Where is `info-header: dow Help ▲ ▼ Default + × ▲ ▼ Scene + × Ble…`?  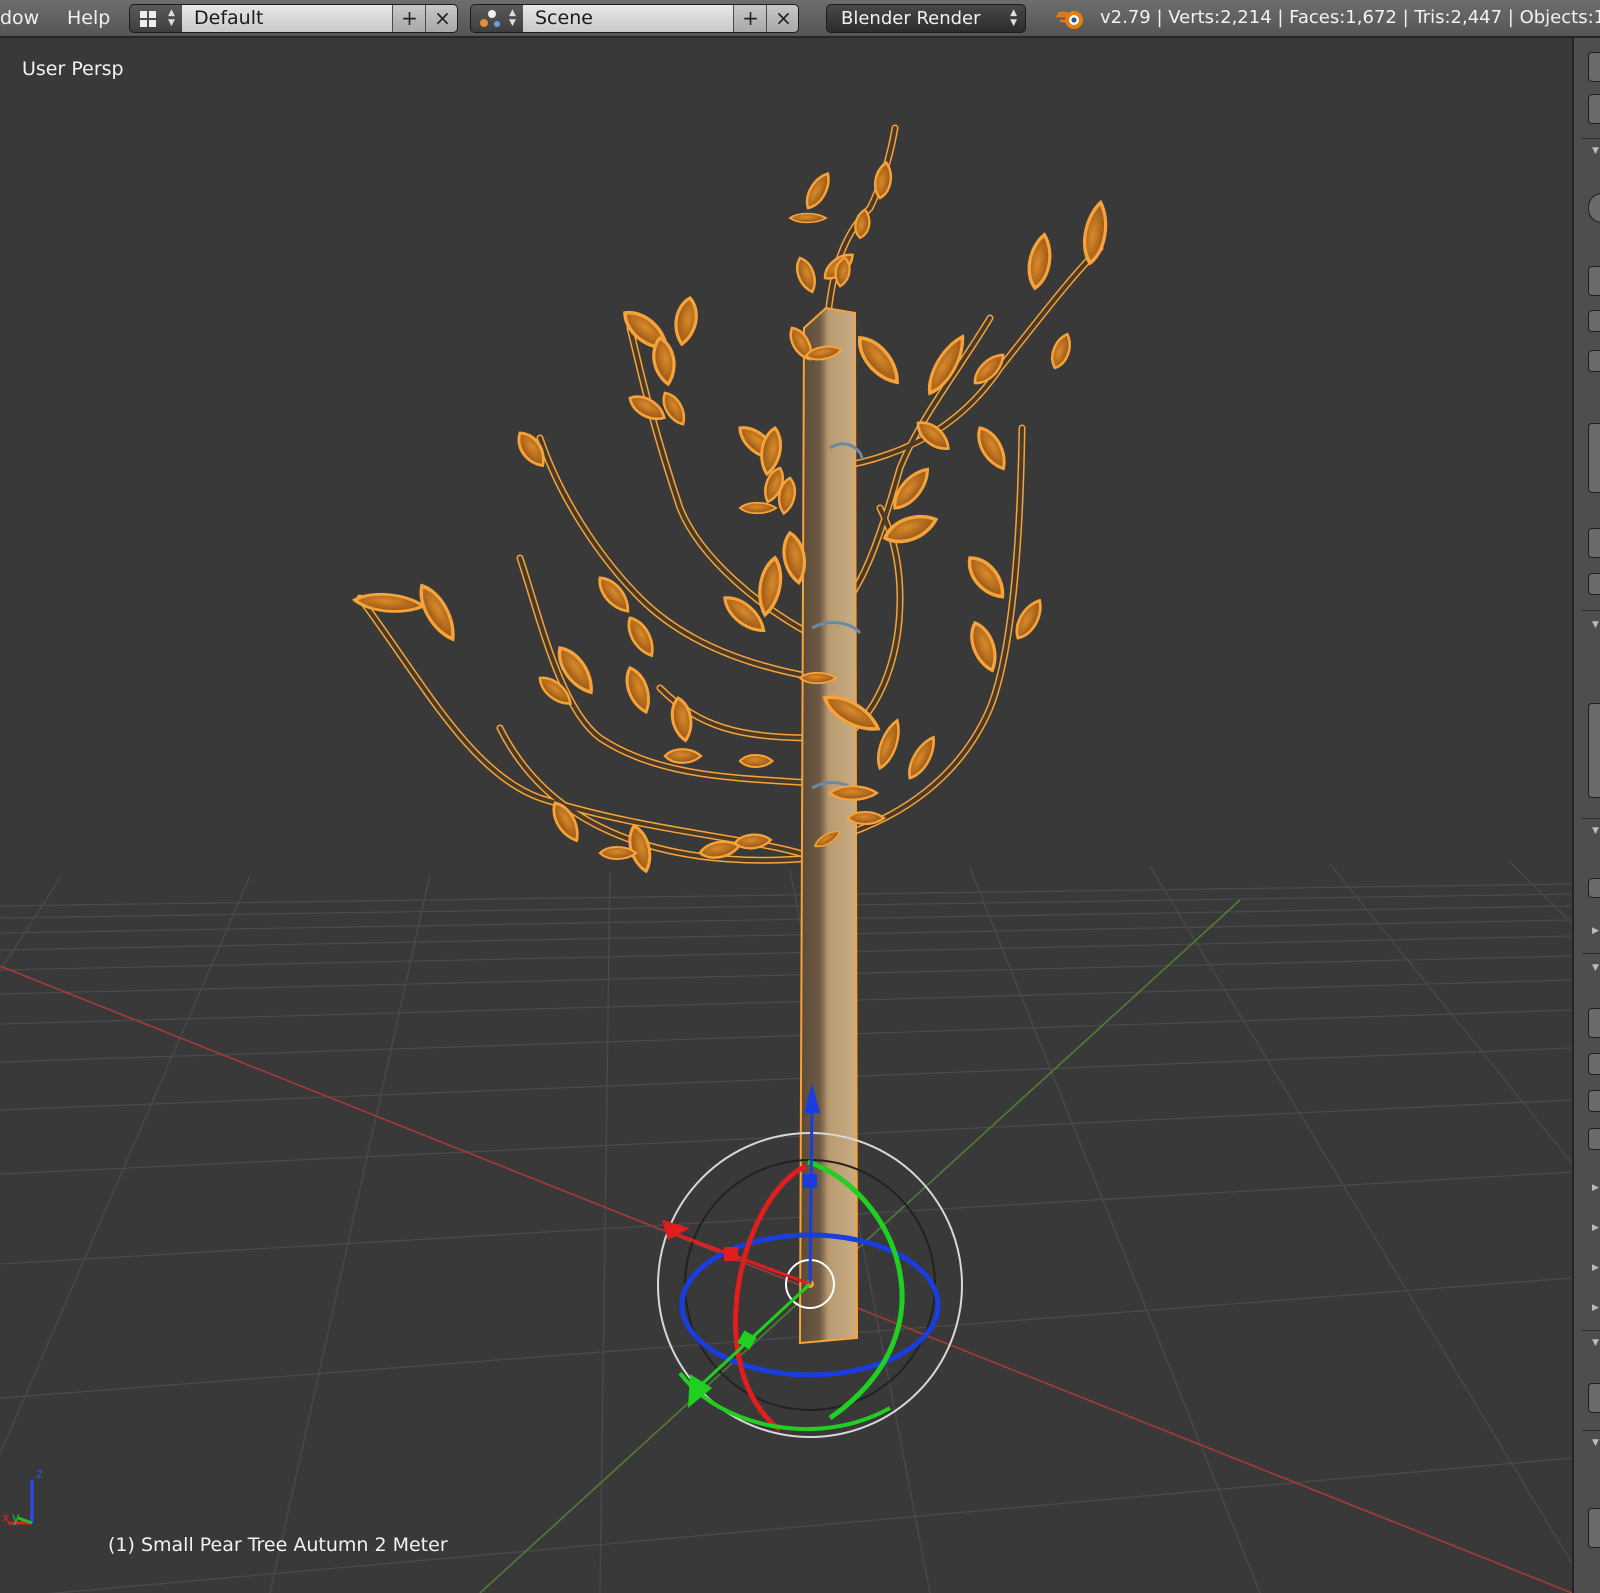 info-header: dow Help ▲ ▼ Default + × ▲ ▼ Scene + × Ble… is located at coordinates (800, 19).